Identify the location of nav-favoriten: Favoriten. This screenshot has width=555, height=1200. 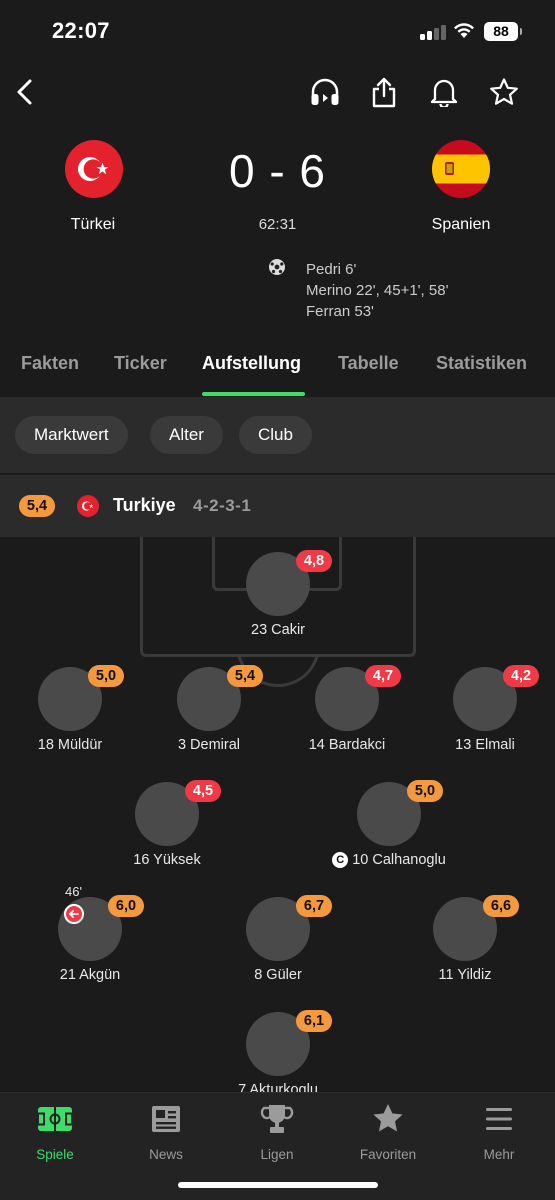
(388, 1133).